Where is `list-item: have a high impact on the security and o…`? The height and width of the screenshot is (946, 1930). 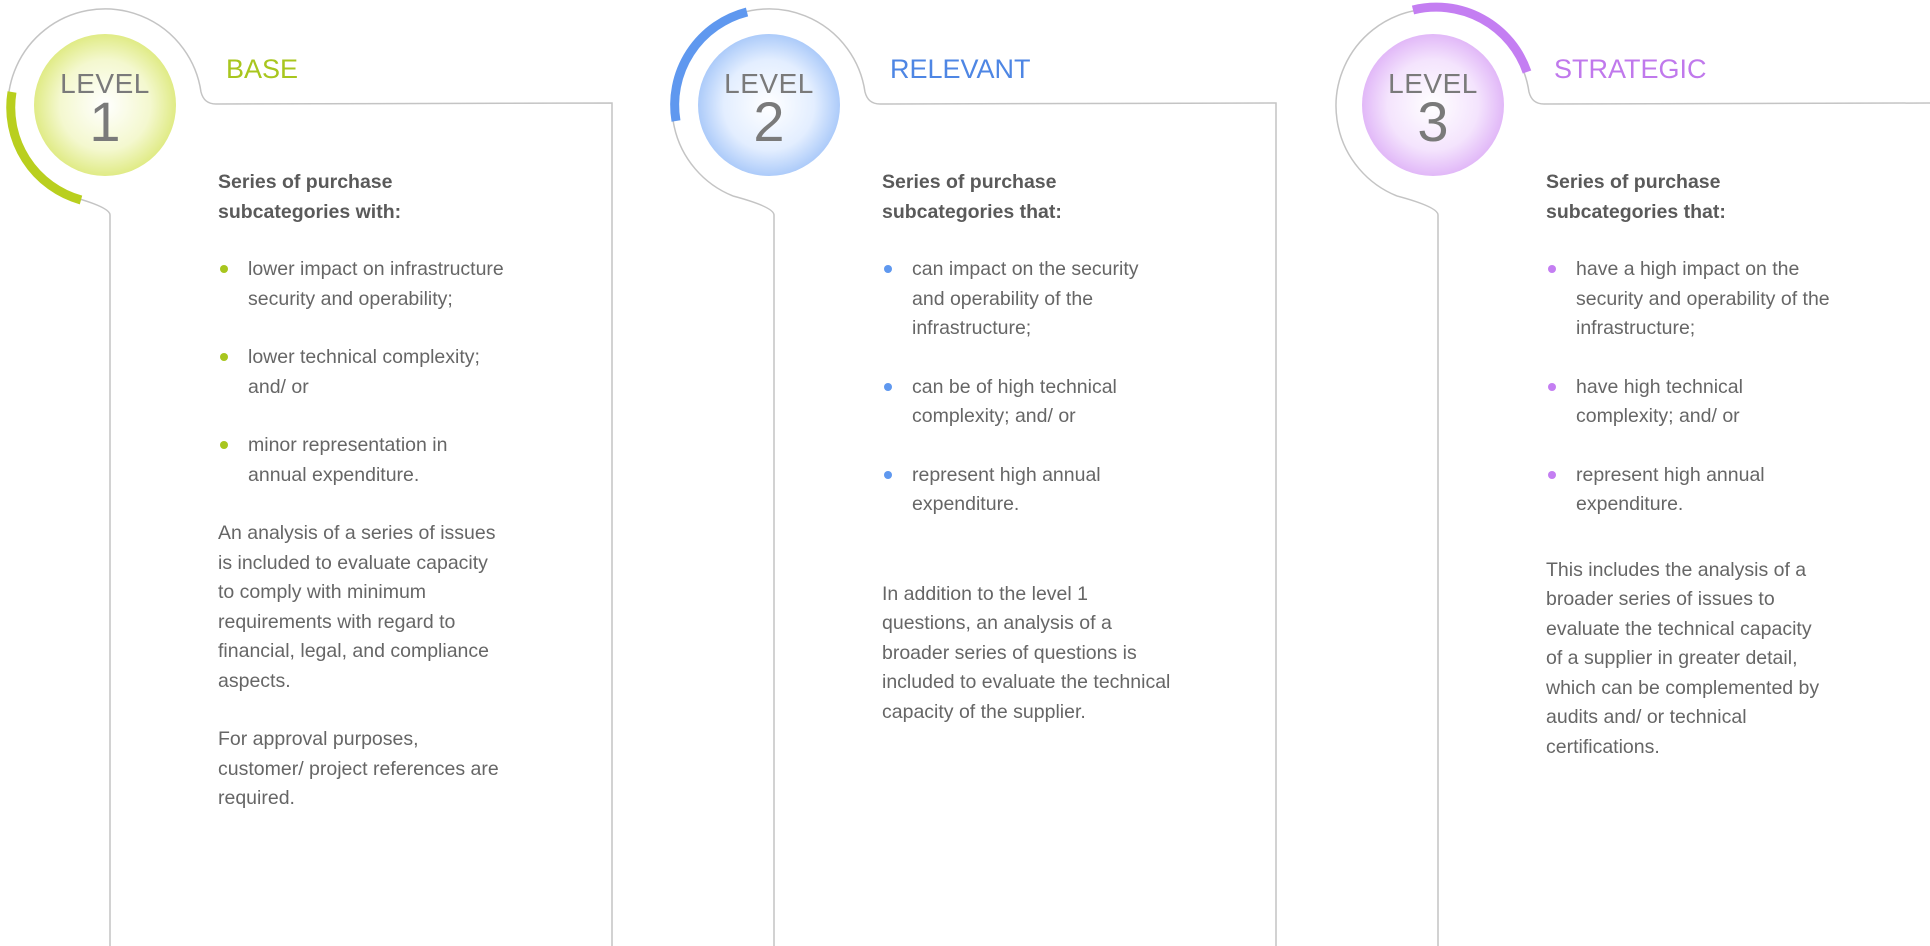 list-item: have a high impact on the security and o… is located at coordinates (1691, 299).